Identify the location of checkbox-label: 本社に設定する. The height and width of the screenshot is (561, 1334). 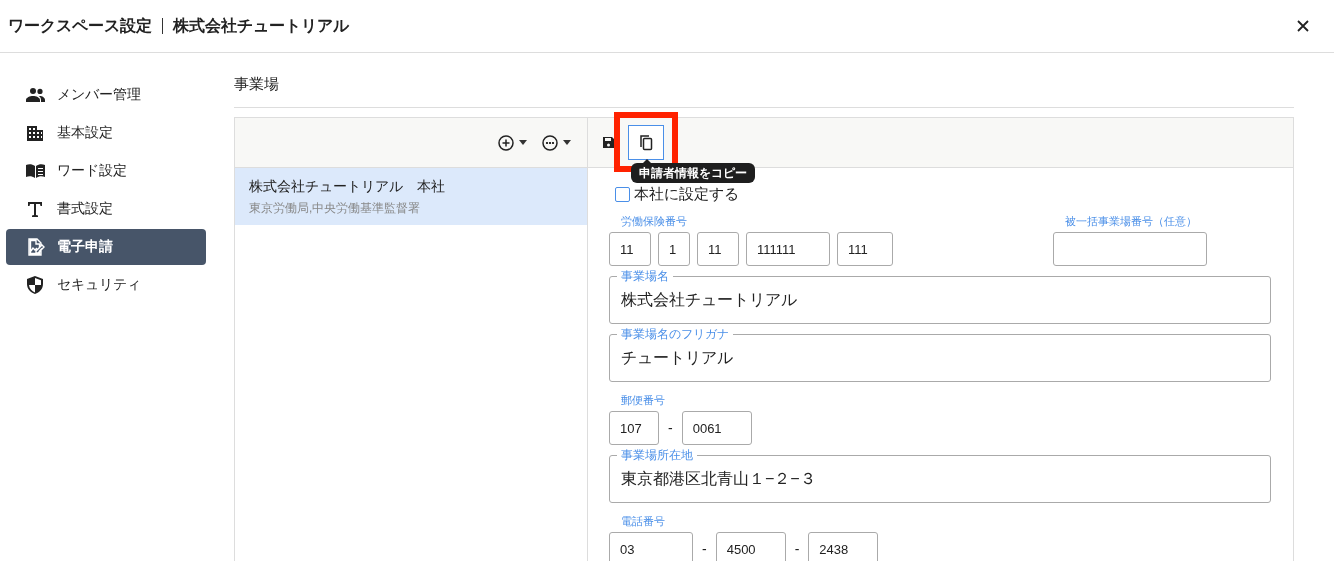
(686, 194).